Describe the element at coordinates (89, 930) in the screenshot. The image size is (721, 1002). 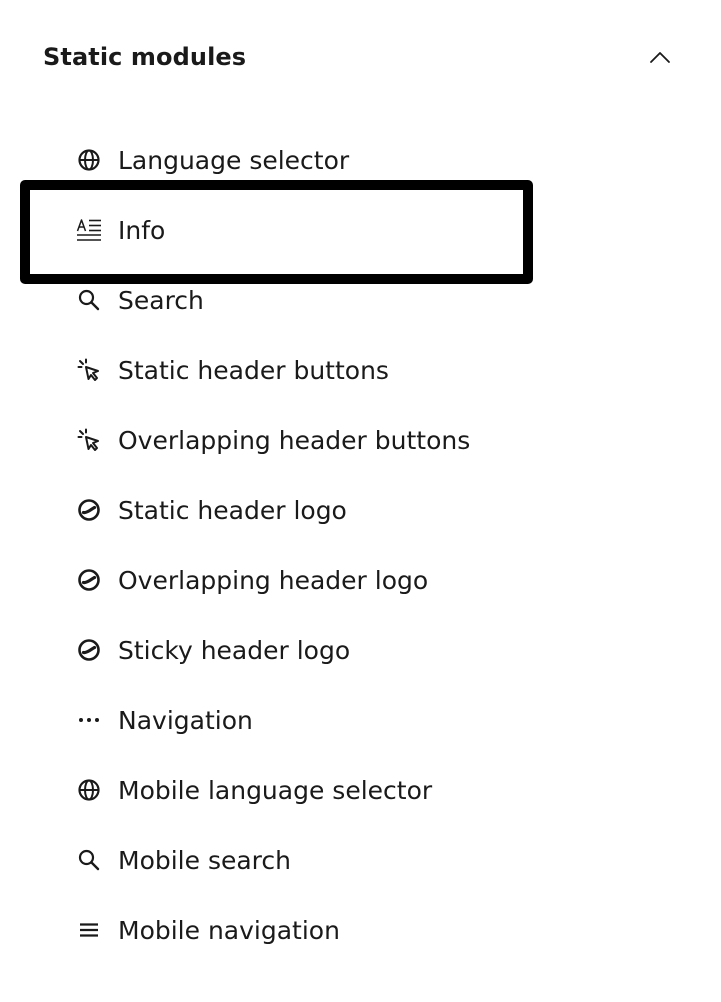
I see `menu-lines-icon` at that location.